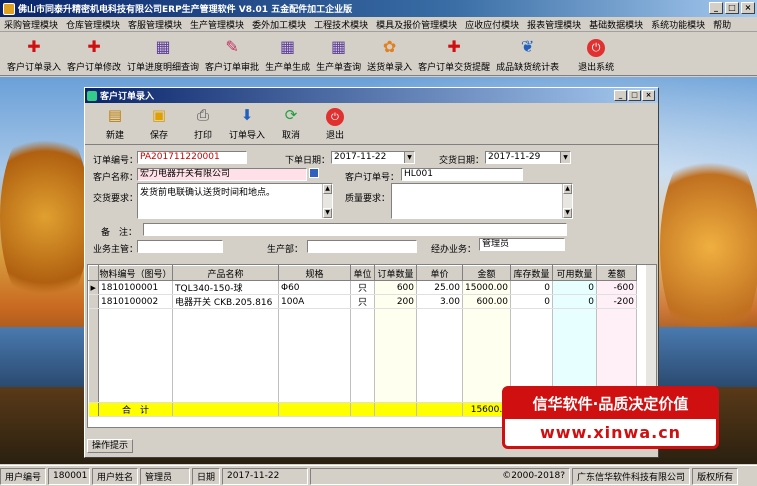  I want to click on dept-field, so click(362, 246).